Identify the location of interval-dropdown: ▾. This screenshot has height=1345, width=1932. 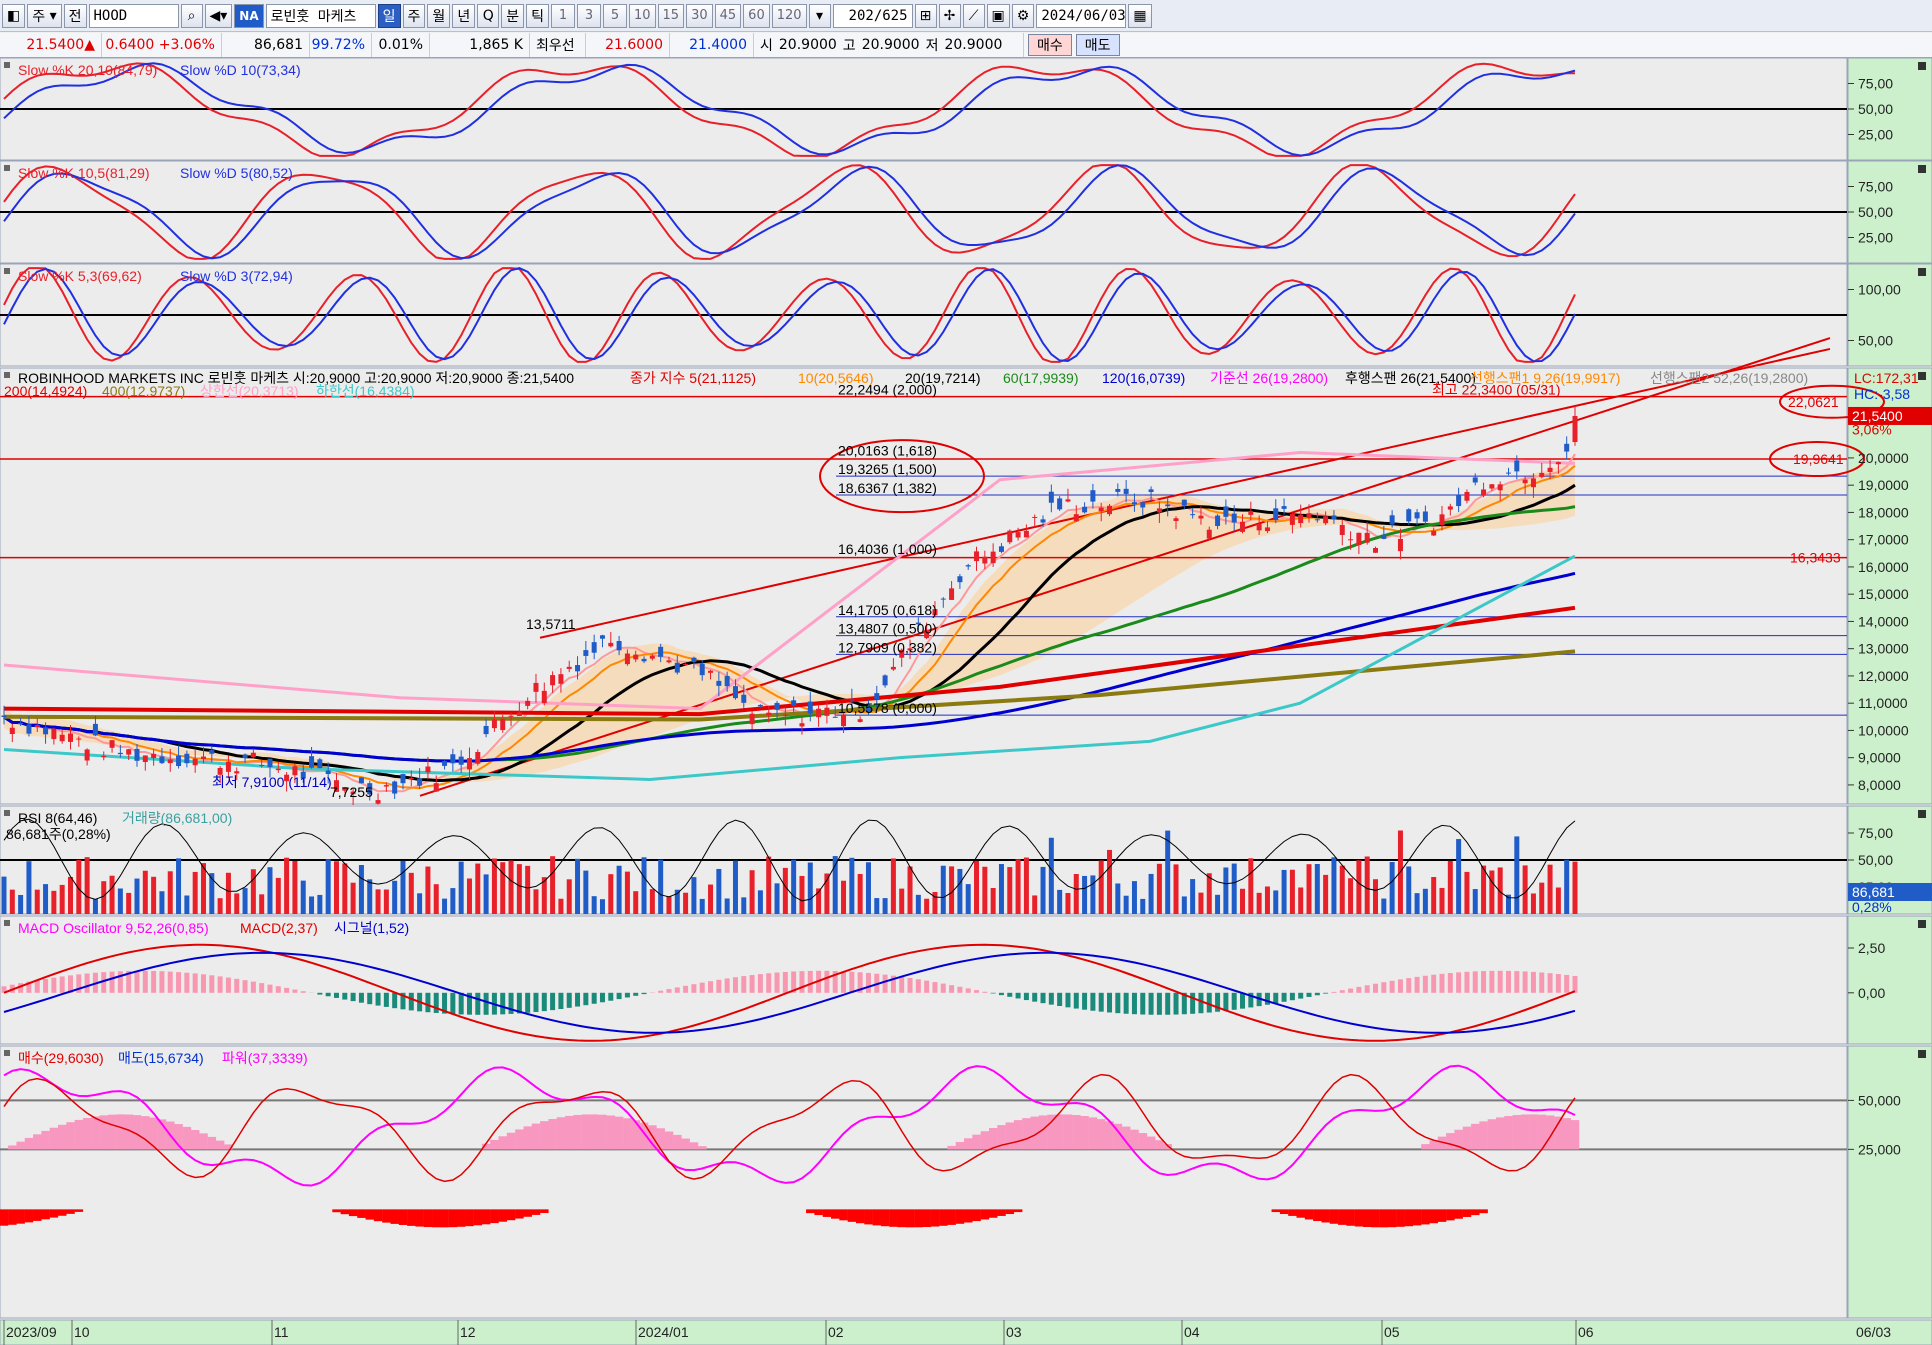
(819, 15).